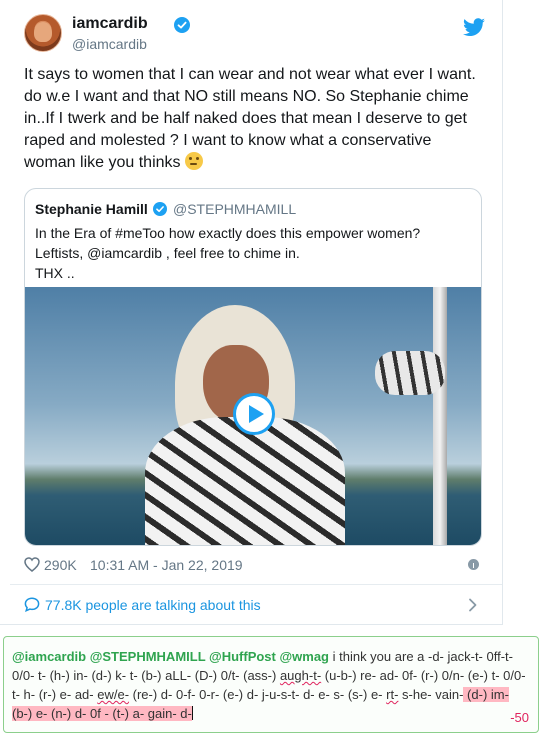 This screenshot has width=548, height=737. What do you see at coordinates (32, 564) in the screenshot?
I see `heart-icon` at bounding box center [32, 564].